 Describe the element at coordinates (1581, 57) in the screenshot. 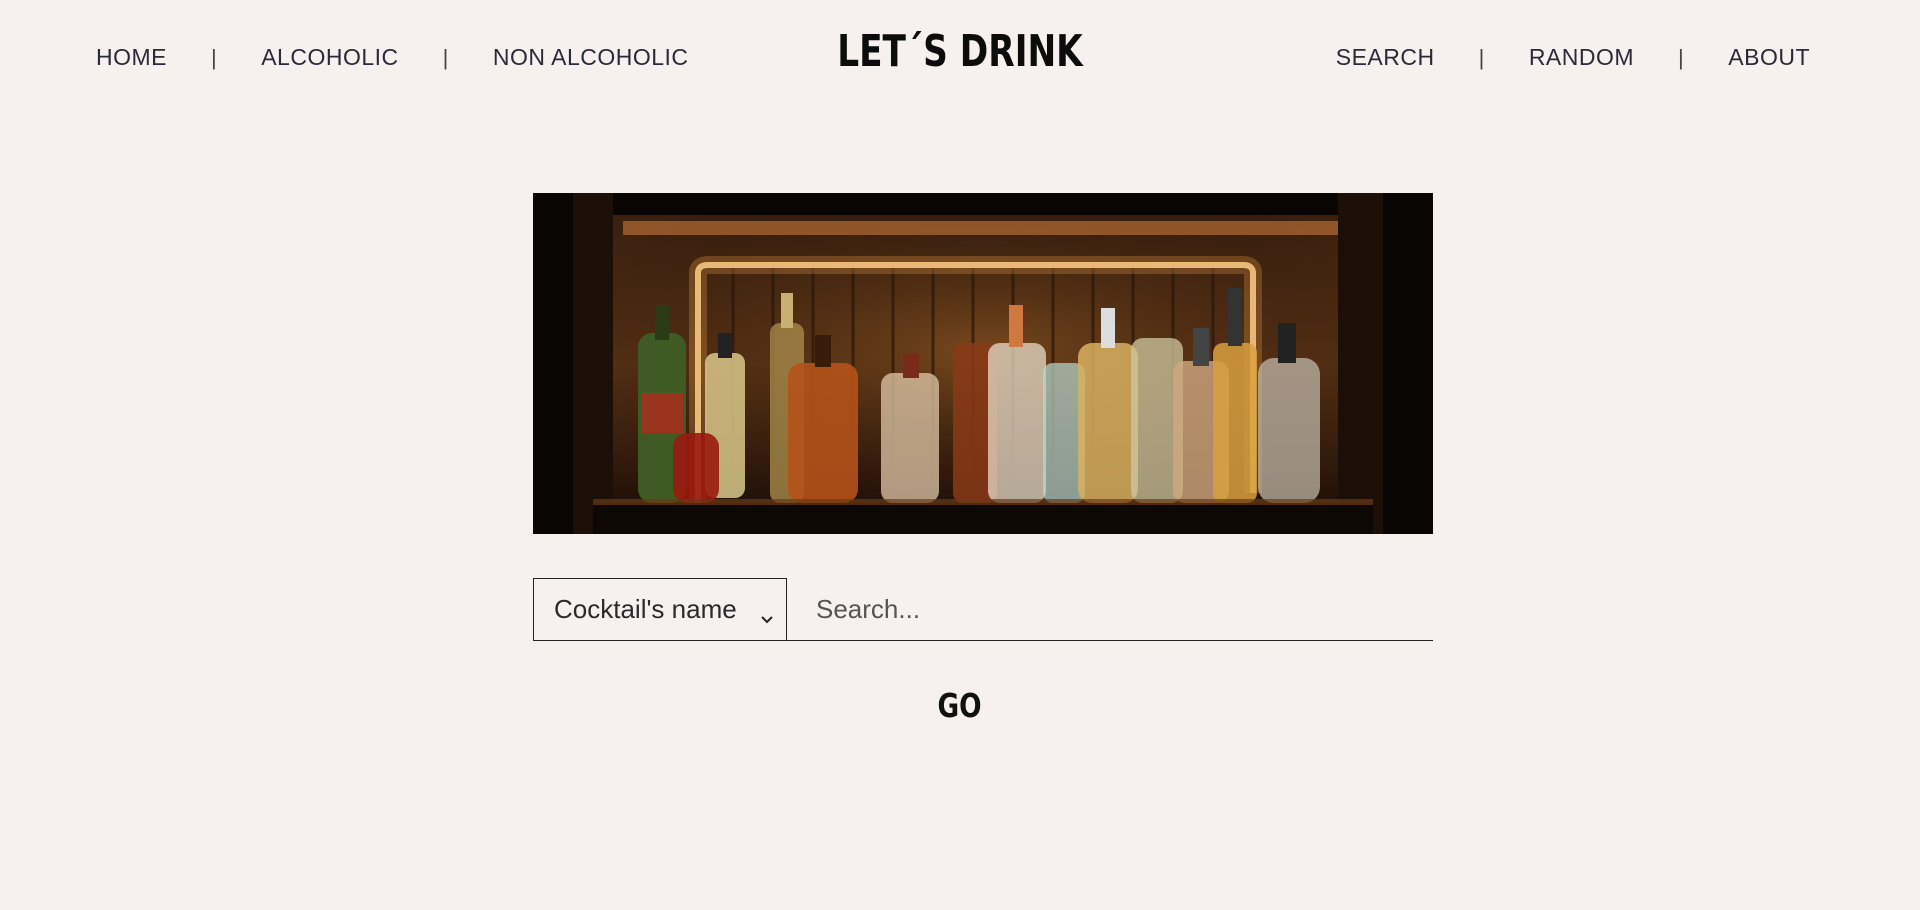

I see `nav-random-link: RANDOM` at that location.